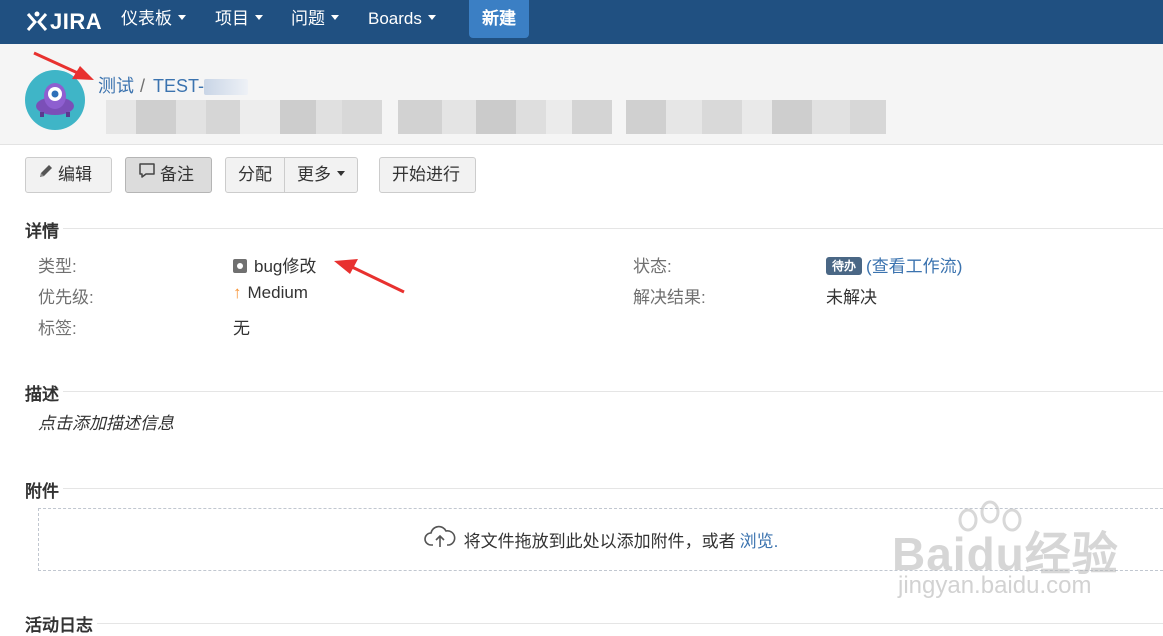 The width and height of the screenshot is (1163, 636). I want to click on more-button-label: 更多, so click(314, 174).